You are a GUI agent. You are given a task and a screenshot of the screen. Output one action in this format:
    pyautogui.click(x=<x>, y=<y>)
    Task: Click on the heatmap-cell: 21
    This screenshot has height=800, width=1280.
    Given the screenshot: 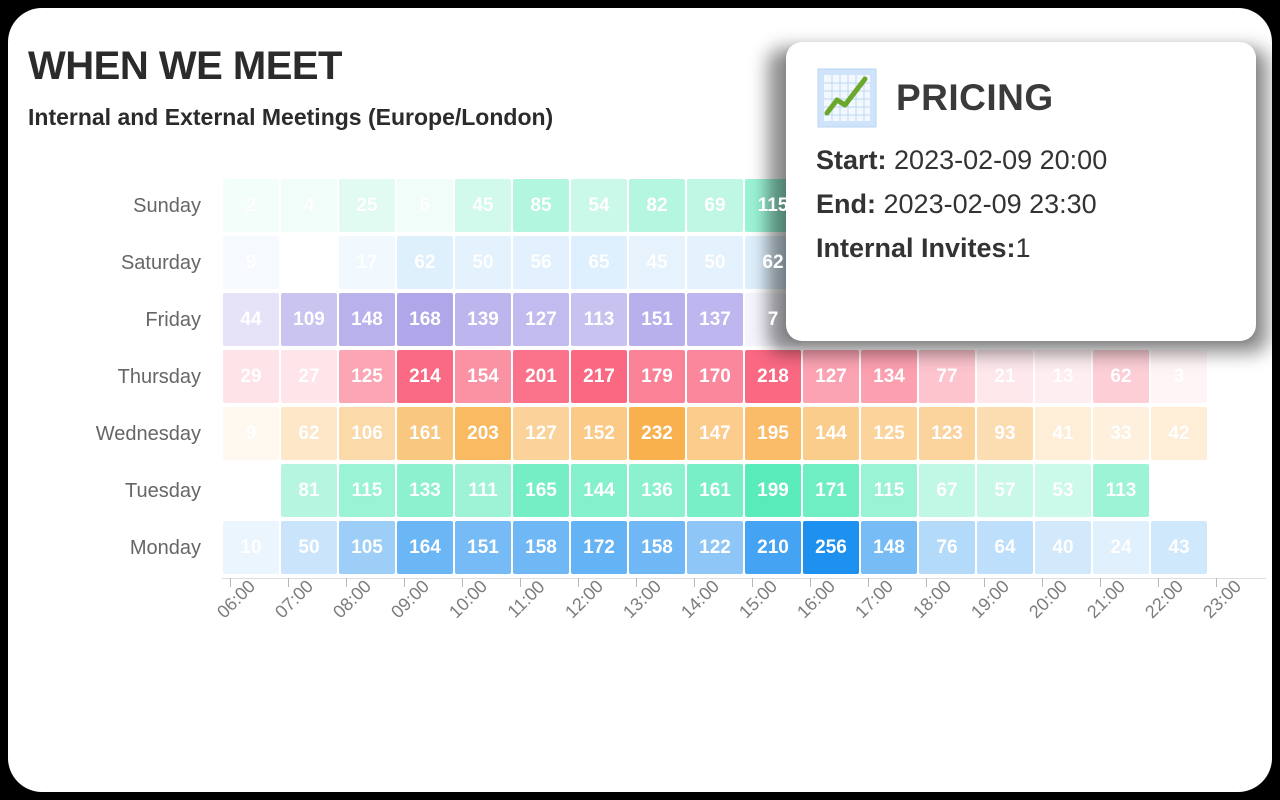 What is the action you would take?
    pyautogui.click(x=1005, y=376)
    